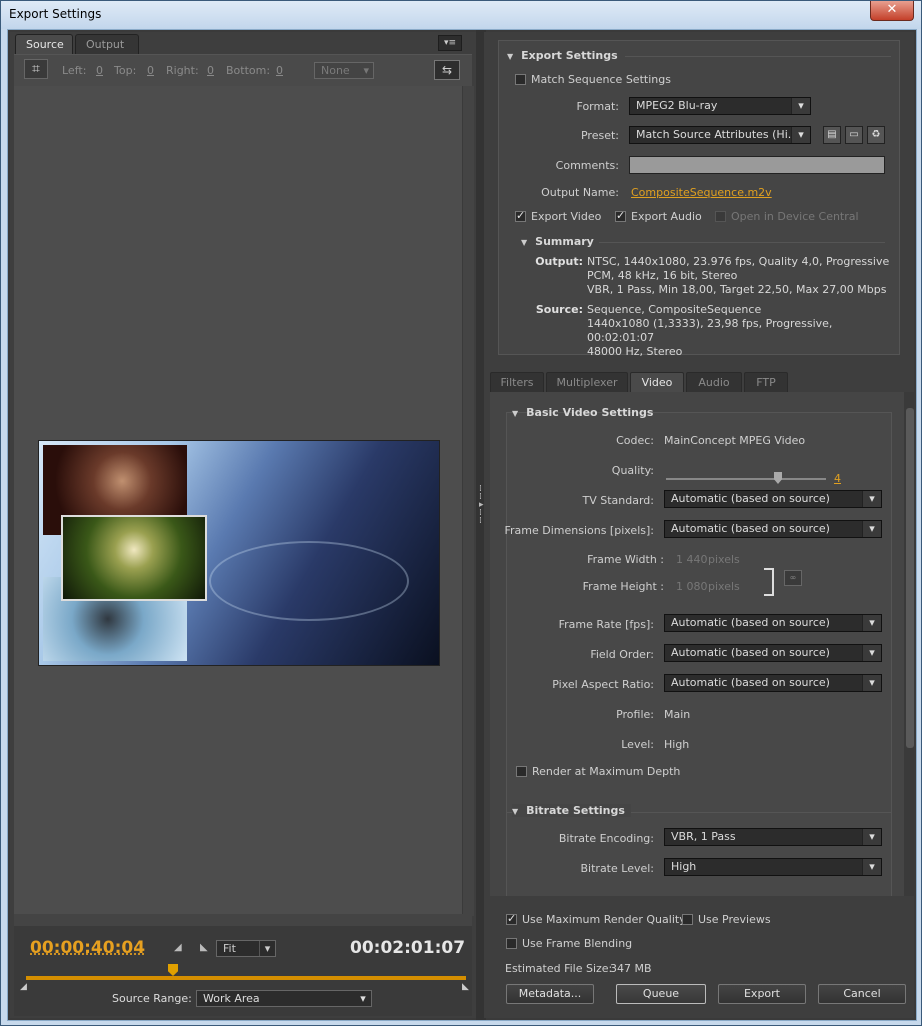 The height and width of the screenshot is (1026, 922). I want to click on frame-height-value: 1 080, so click(692, 586).